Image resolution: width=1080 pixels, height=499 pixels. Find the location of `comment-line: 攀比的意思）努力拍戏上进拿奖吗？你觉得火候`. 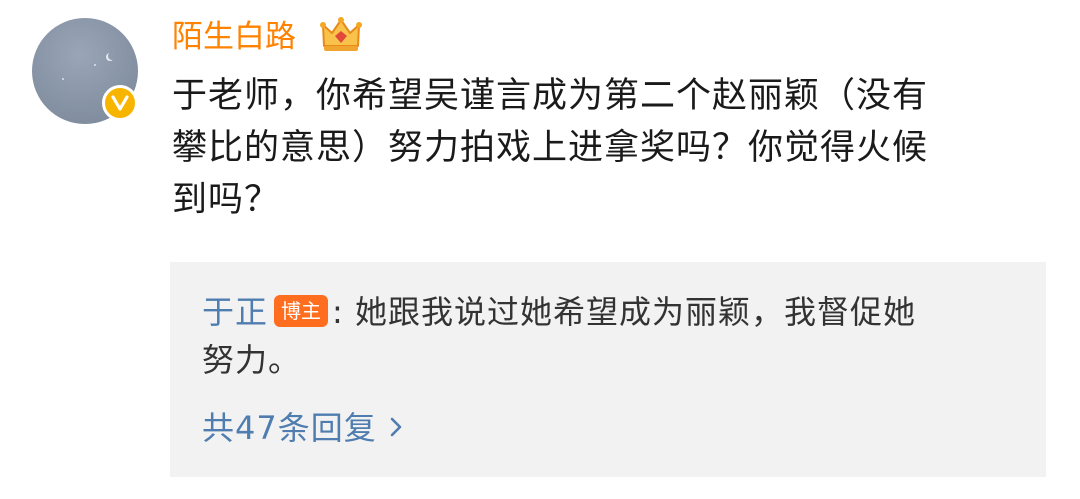

comment-line: 攀比的意思）努力拍戏上进拿奖吗？你觉得火候 is located at coordinates (550, 148).